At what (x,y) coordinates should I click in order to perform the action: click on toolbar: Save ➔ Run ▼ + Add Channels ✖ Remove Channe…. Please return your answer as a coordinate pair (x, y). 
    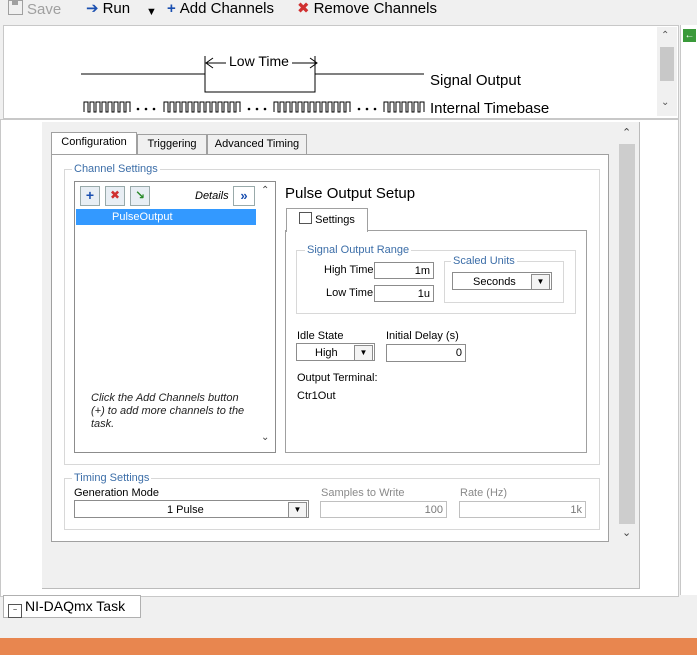
    Looking at the image, I should click on (348, 10).